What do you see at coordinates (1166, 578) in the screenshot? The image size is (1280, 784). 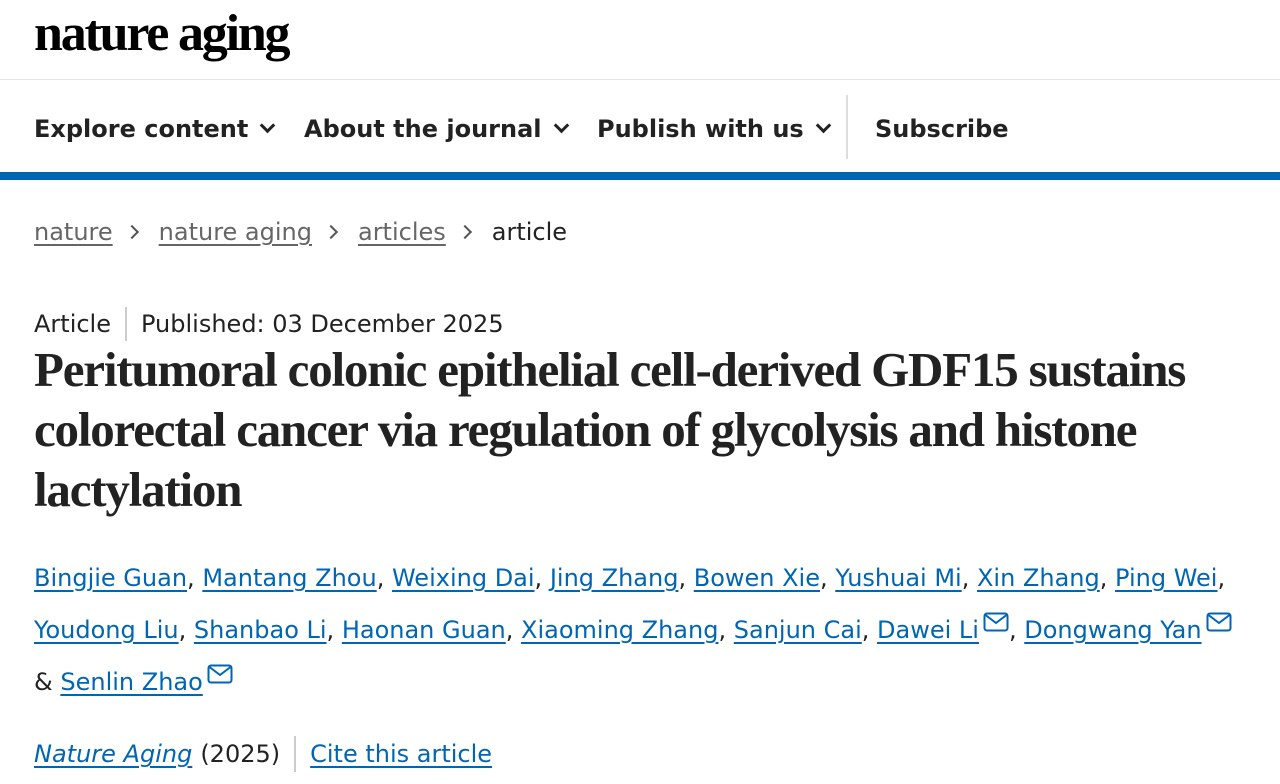 I see `author-link: Ping Wei` at bounding box center [1166, 578].